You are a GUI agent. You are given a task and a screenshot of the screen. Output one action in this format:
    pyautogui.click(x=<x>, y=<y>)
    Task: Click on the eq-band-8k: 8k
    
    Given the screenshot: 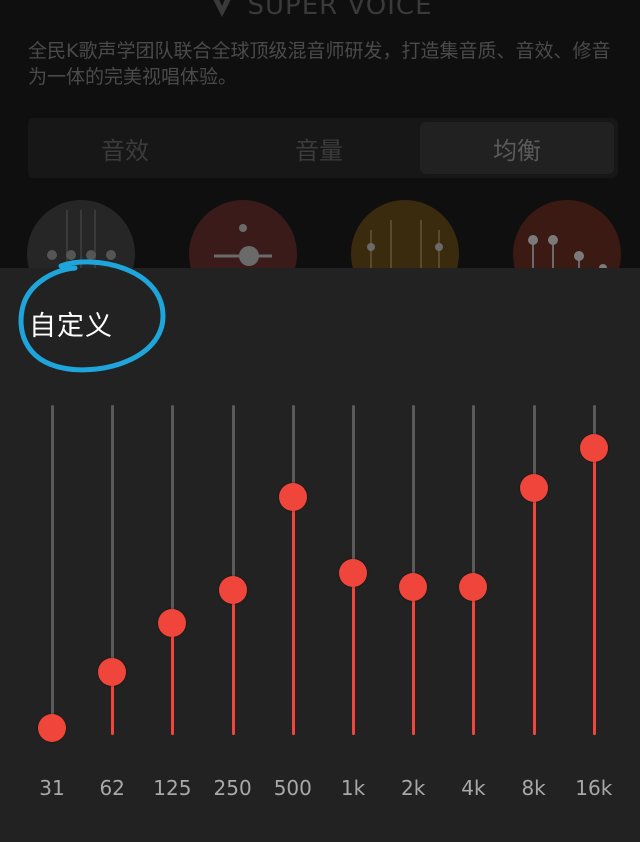 What is the action you would take?
    pyautogui.click(x=534, y=555)
    